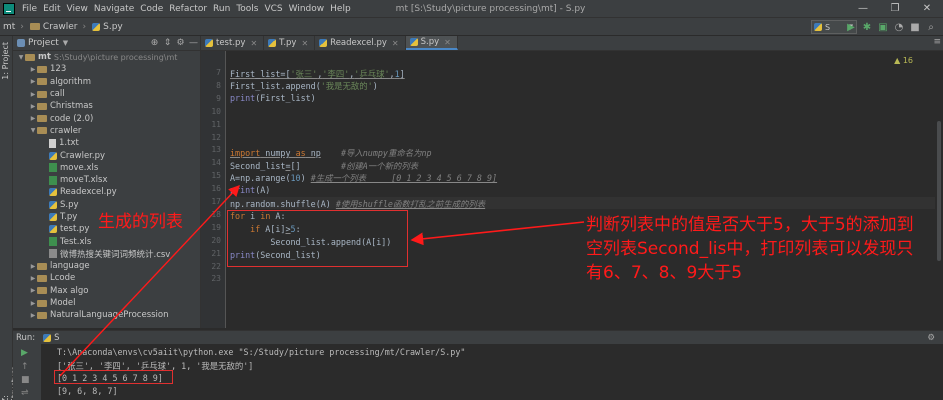  What do you see at coordinates (221, 9) in the screenshot?
I see `menu-run: Run` at bounding box center [221, 9].